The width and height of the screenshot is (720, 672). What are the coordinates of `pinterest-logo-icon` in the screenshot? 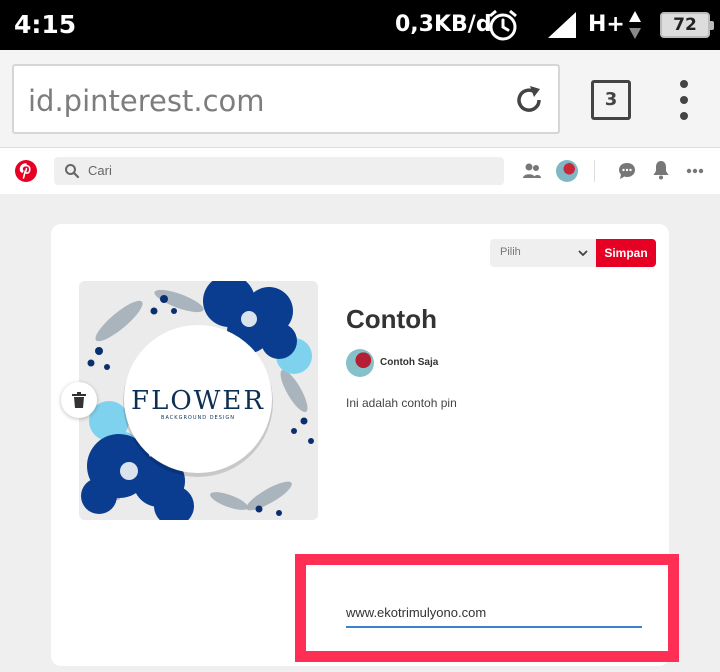 It's located at (26, 171).